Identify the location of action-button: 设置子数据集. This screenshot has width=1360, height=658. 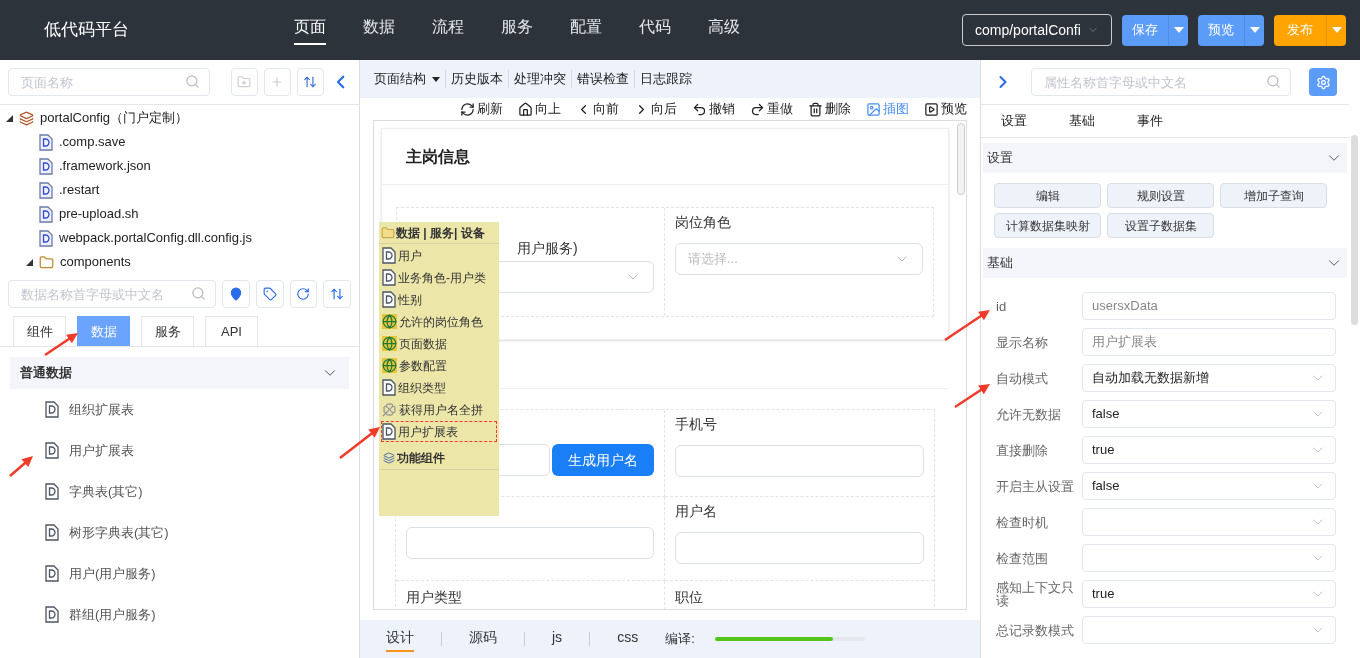
(1160, 225).